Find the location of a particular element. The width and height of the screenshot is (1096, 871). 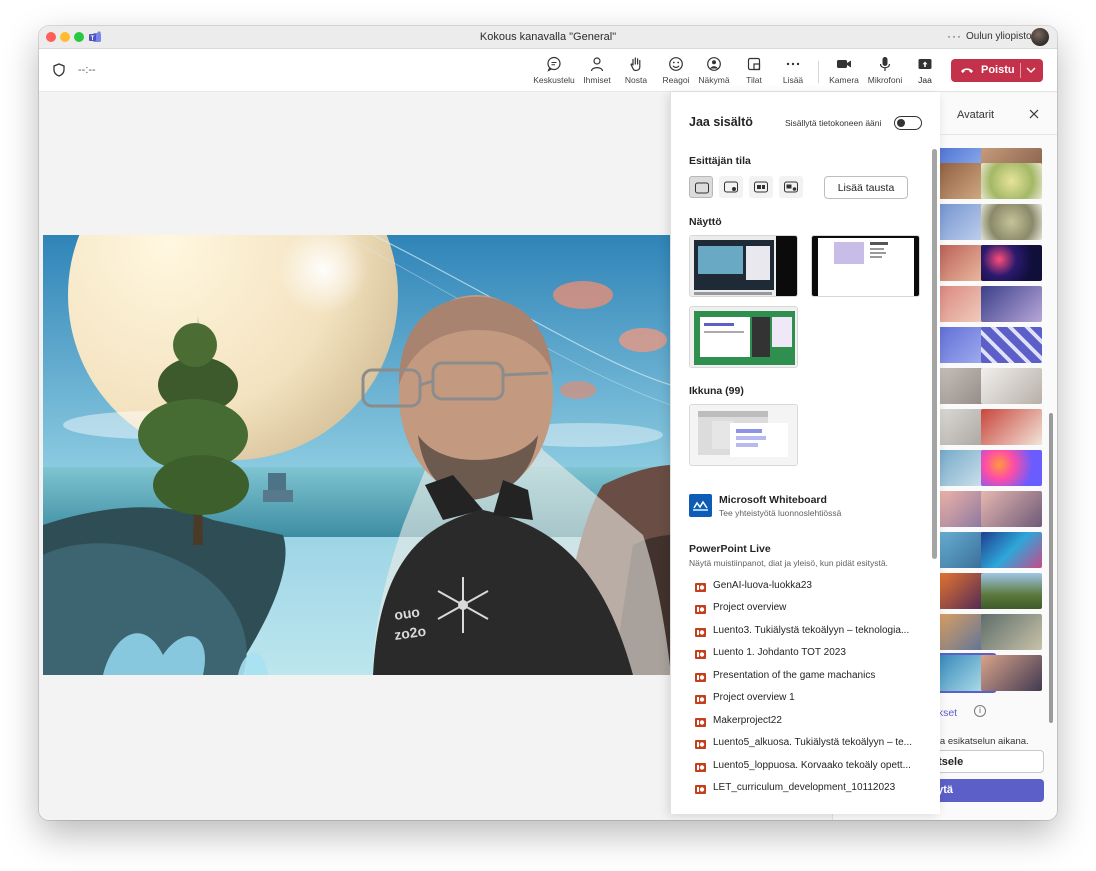

shield-icon is located at coordinates (59, 70).